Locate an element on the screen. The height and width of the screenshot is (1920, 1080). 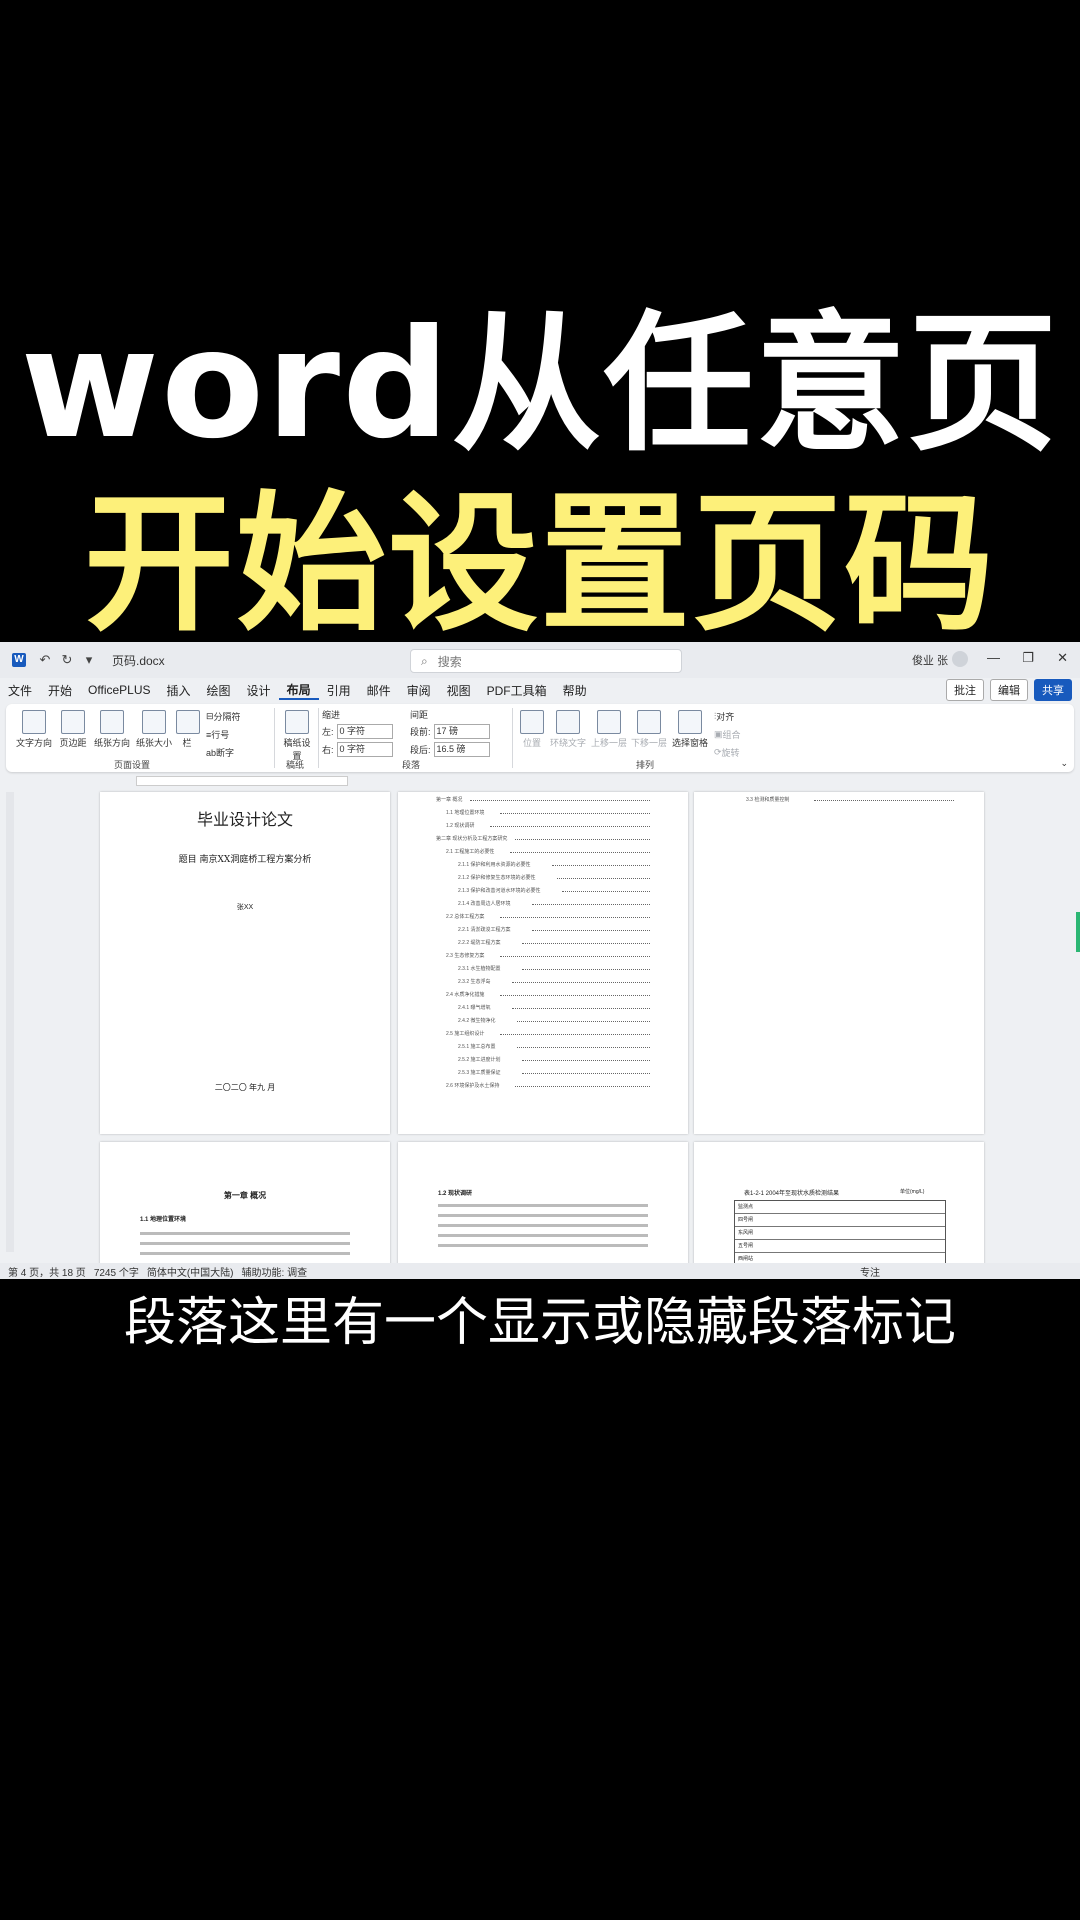
menu-home: 开始 is located at coordinates (60, 690).